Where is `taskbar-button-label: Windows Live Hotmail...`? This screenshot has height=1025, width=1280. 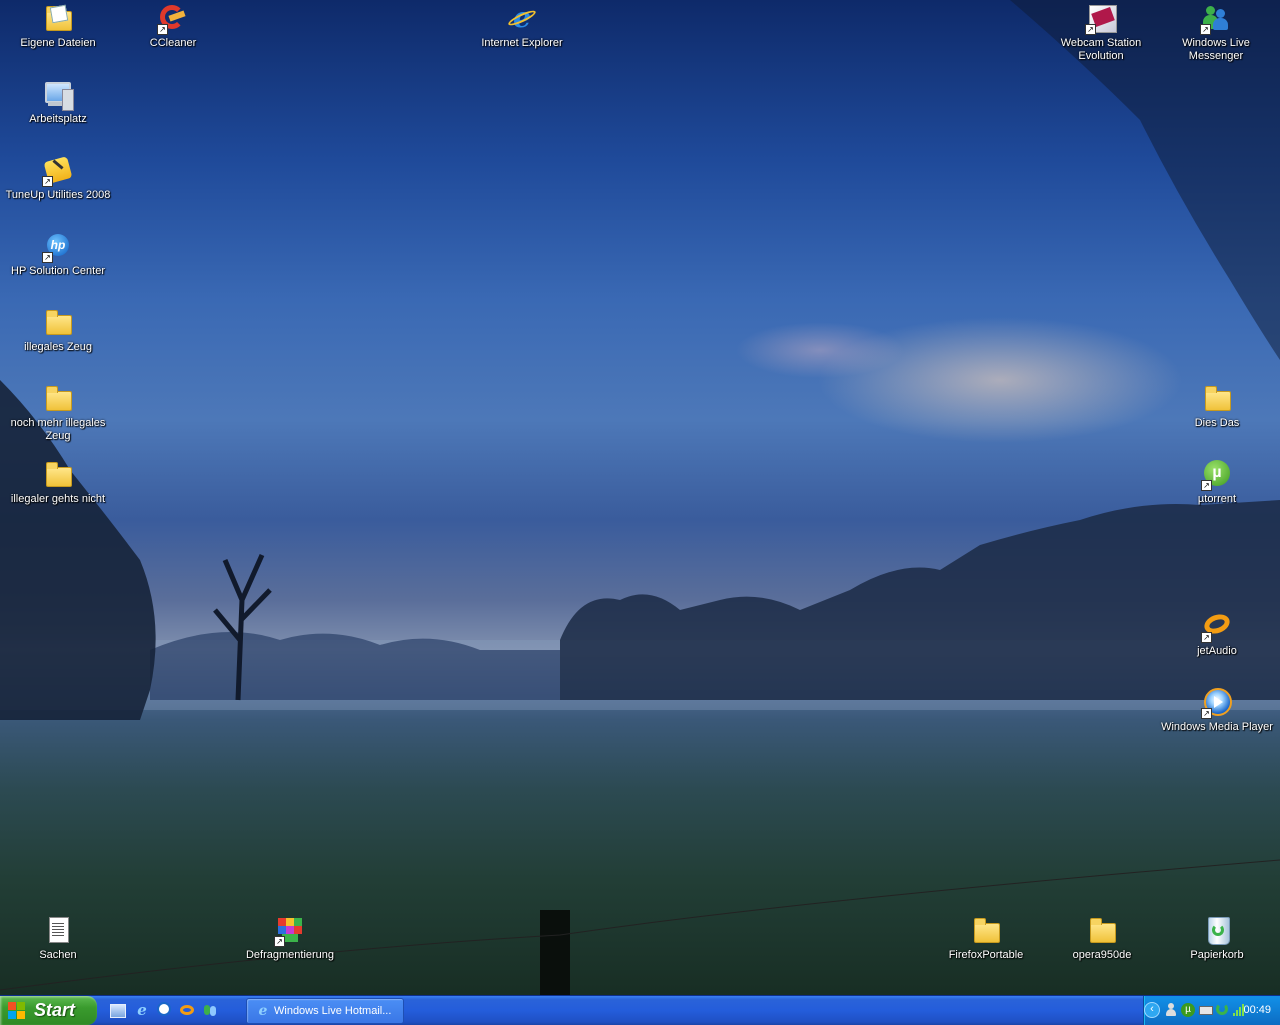
taskbar-button-label: Windows Live Hotmail... is located at coordinates (333, 1011).